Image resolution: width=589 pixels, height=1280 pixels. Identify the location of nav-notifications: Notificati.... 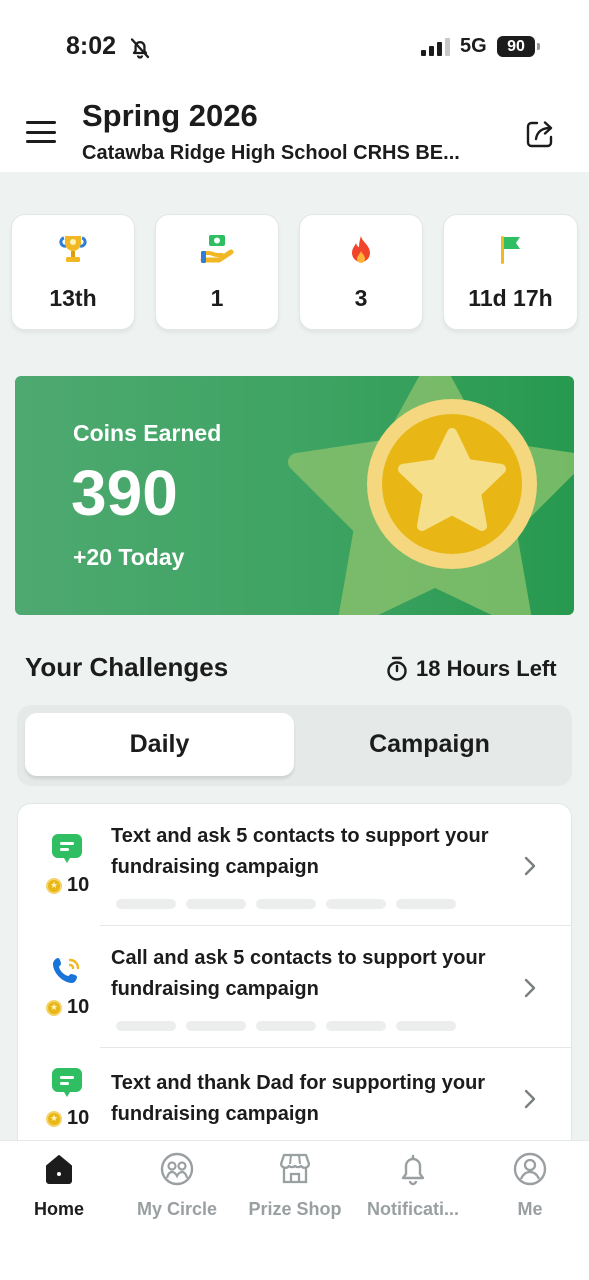
(413, 1191).